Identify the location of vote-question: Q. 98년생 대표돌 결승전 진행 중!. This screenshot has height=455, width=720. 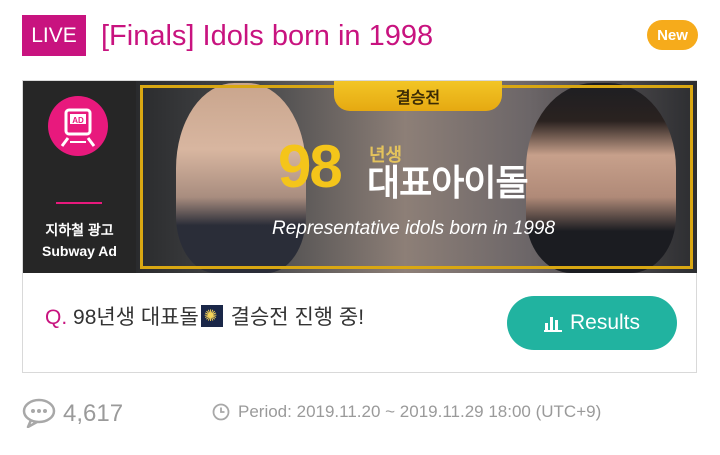
(204, 316).